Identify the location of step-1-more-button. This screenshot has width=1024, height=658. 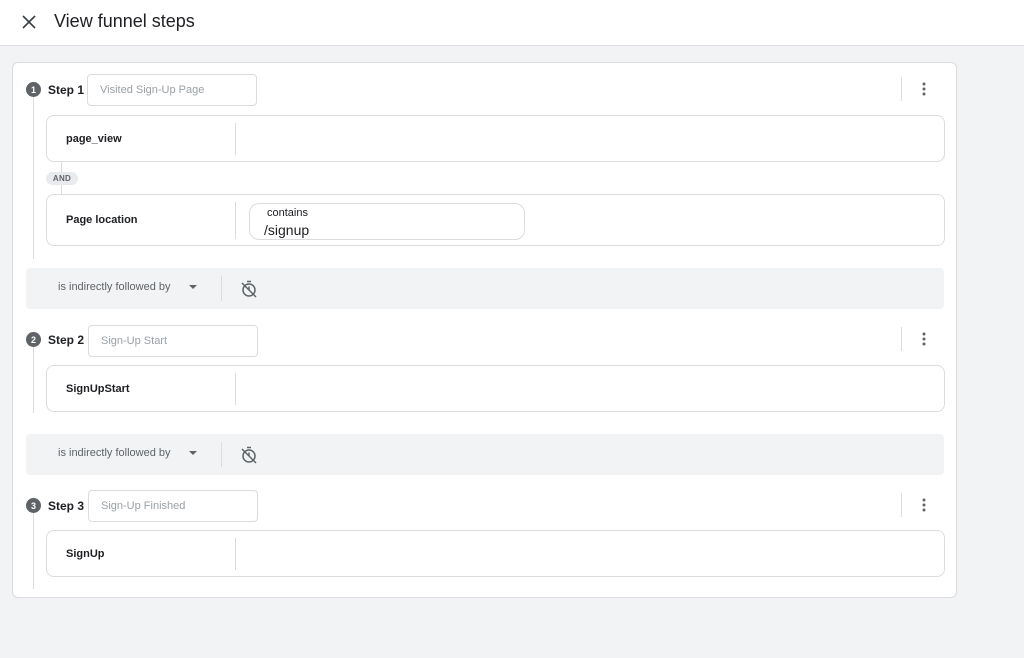
(924, 89).